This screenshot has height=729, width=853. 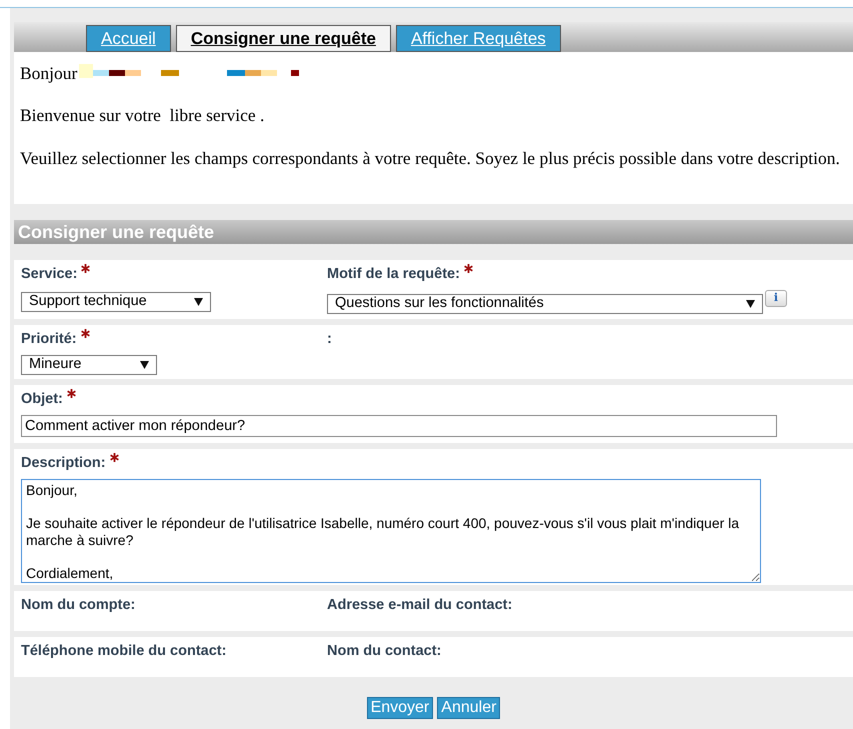 I want to click on field-label: Objet:, so click(x=42, y=399).